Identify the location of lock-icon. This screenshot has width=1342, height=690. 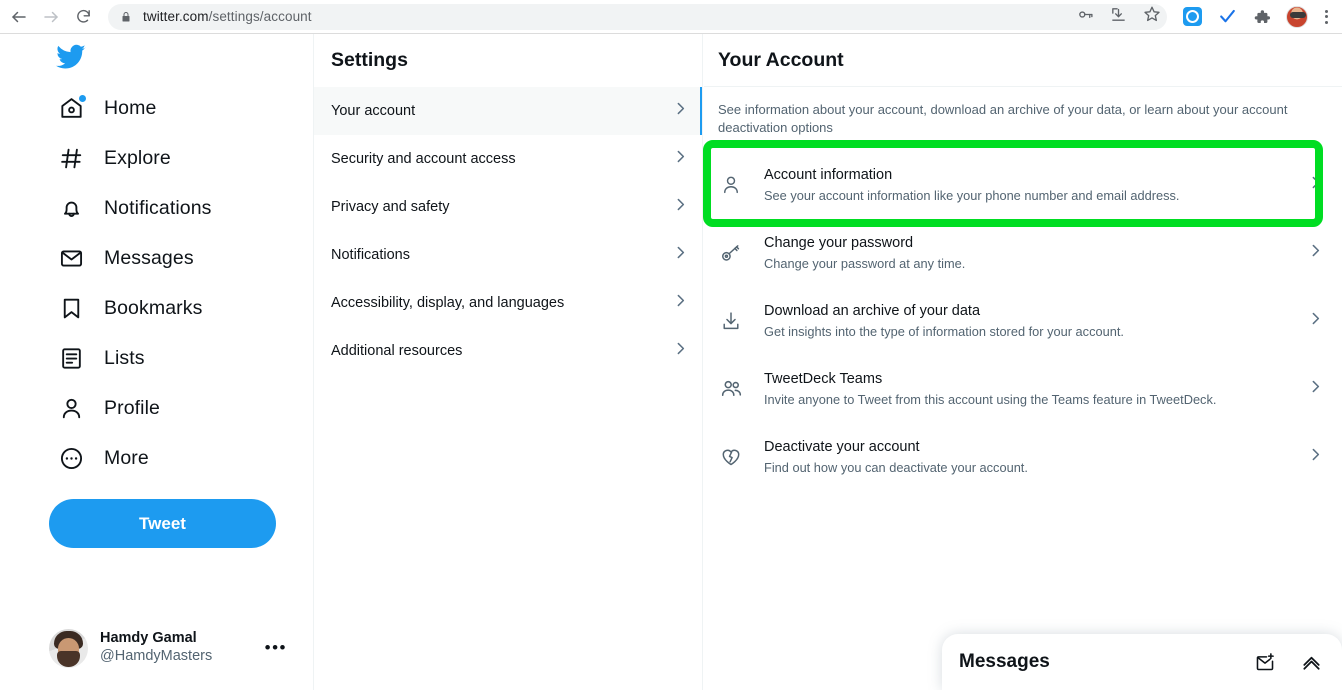
(126, 17).